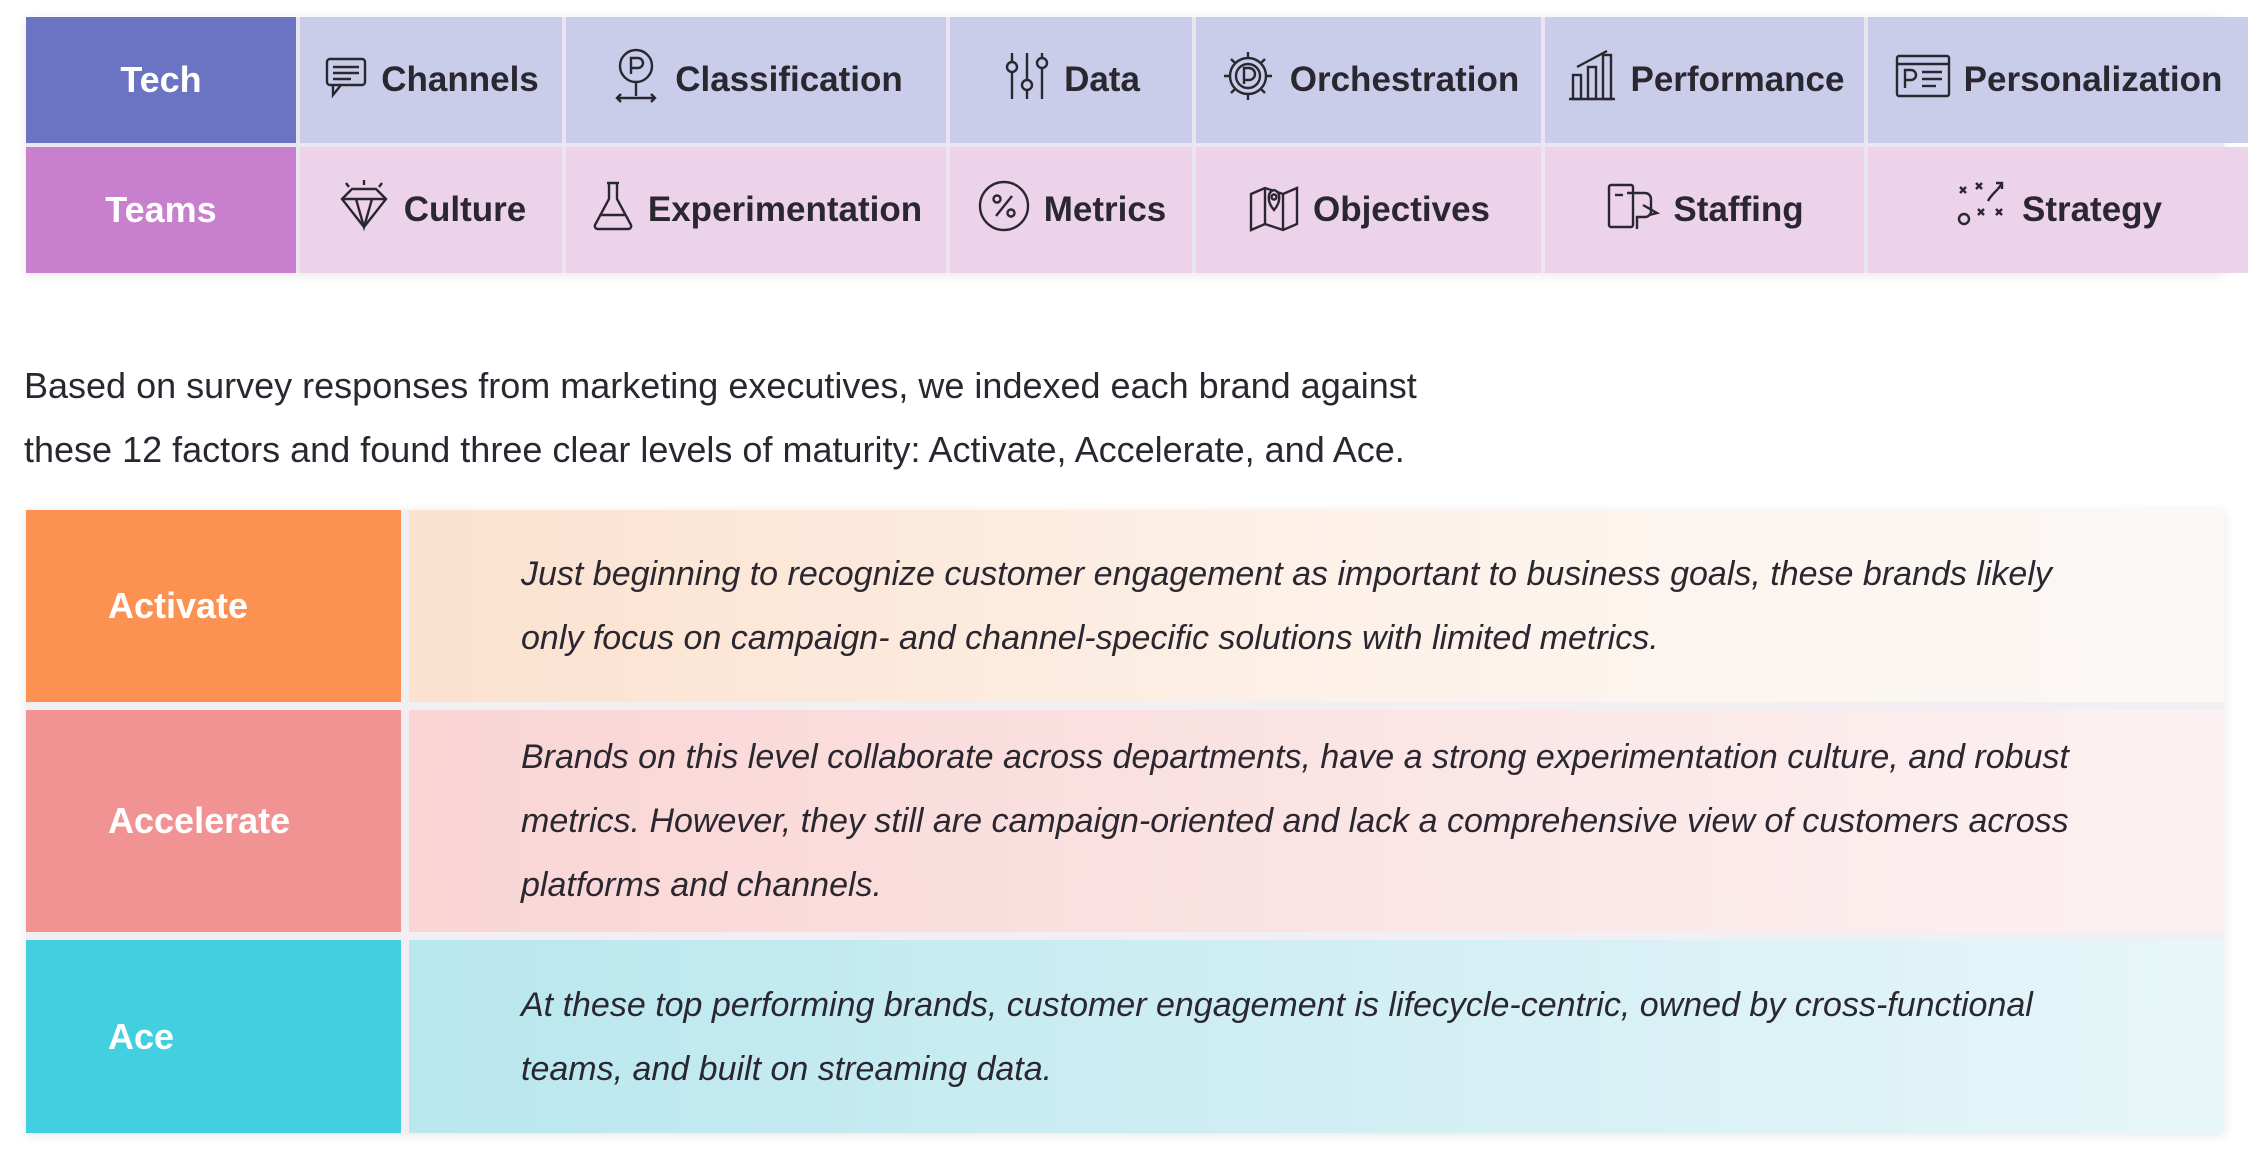 This screenshot has height=1158, width=2268. I want to click on sliders-icon, so click(1027, 80).